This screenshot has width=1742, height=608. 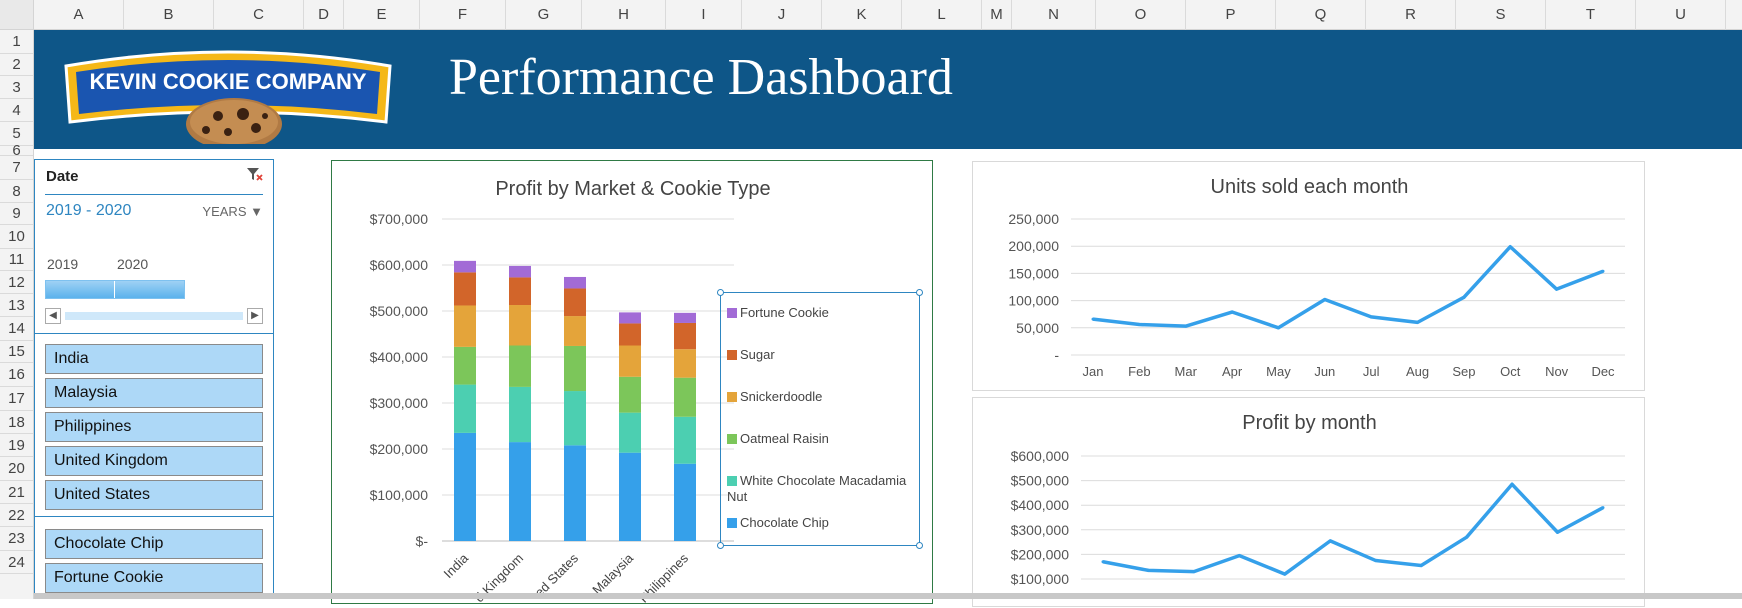 I want to click on series-line, so click(x=1348, y=287).